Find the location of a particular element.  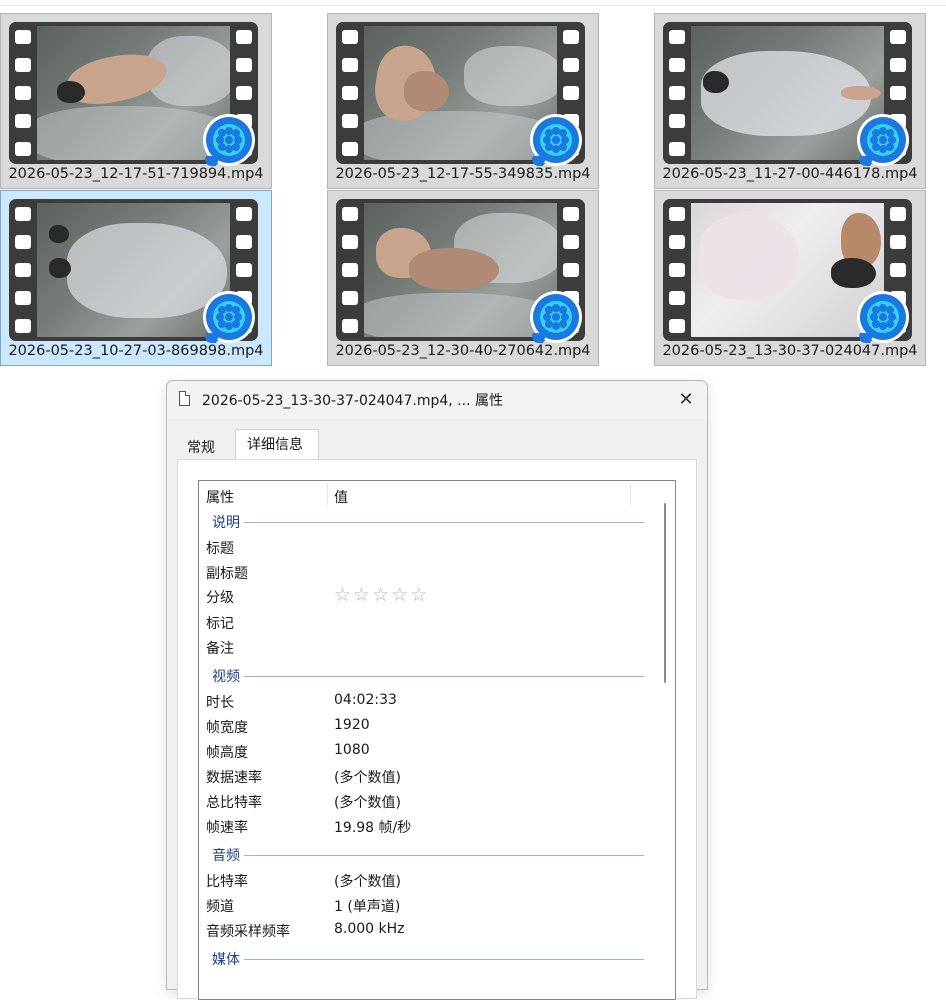

property-row: 帧高度 1080 is located at coordinates (437, 750).